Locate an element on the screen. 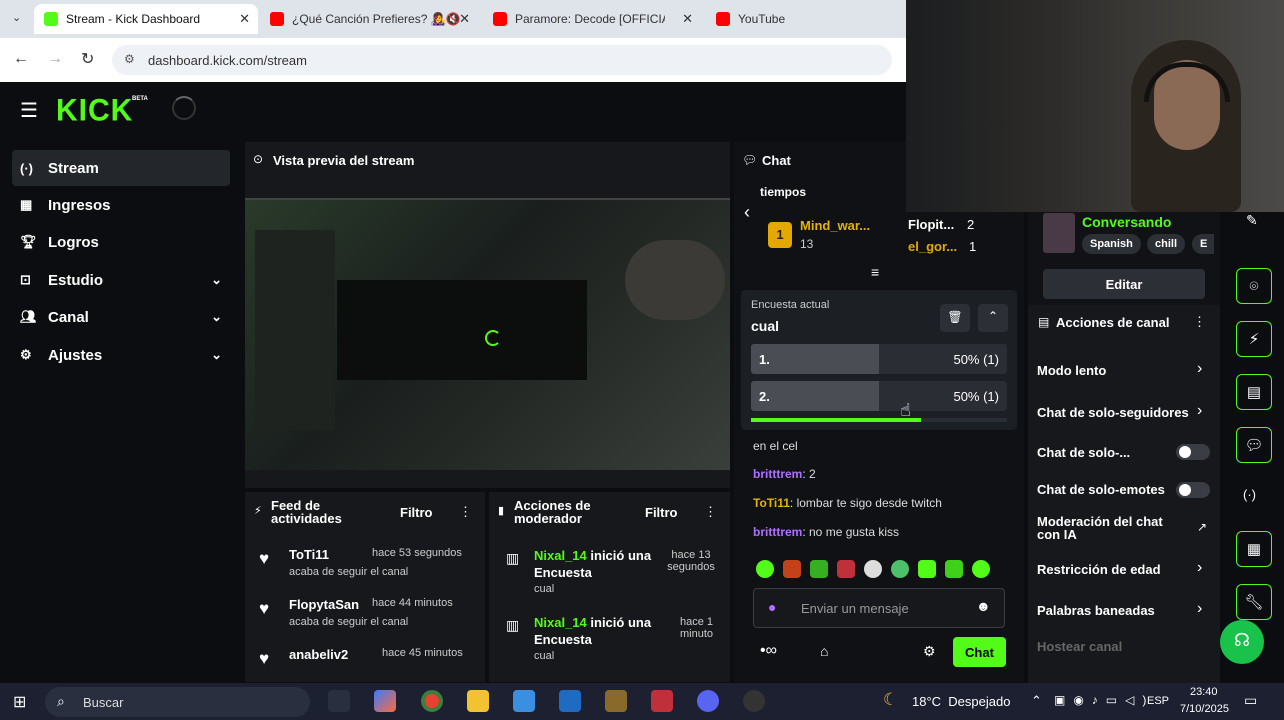 The height and width of the screenshot is (720, 1284). back-icon: ← is located at coordinates (21, 59).